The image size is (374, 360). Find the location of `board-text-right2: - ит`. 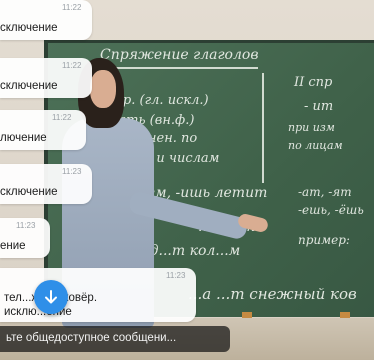

board-text-right2: - ит is located at coordinates (319, 106).